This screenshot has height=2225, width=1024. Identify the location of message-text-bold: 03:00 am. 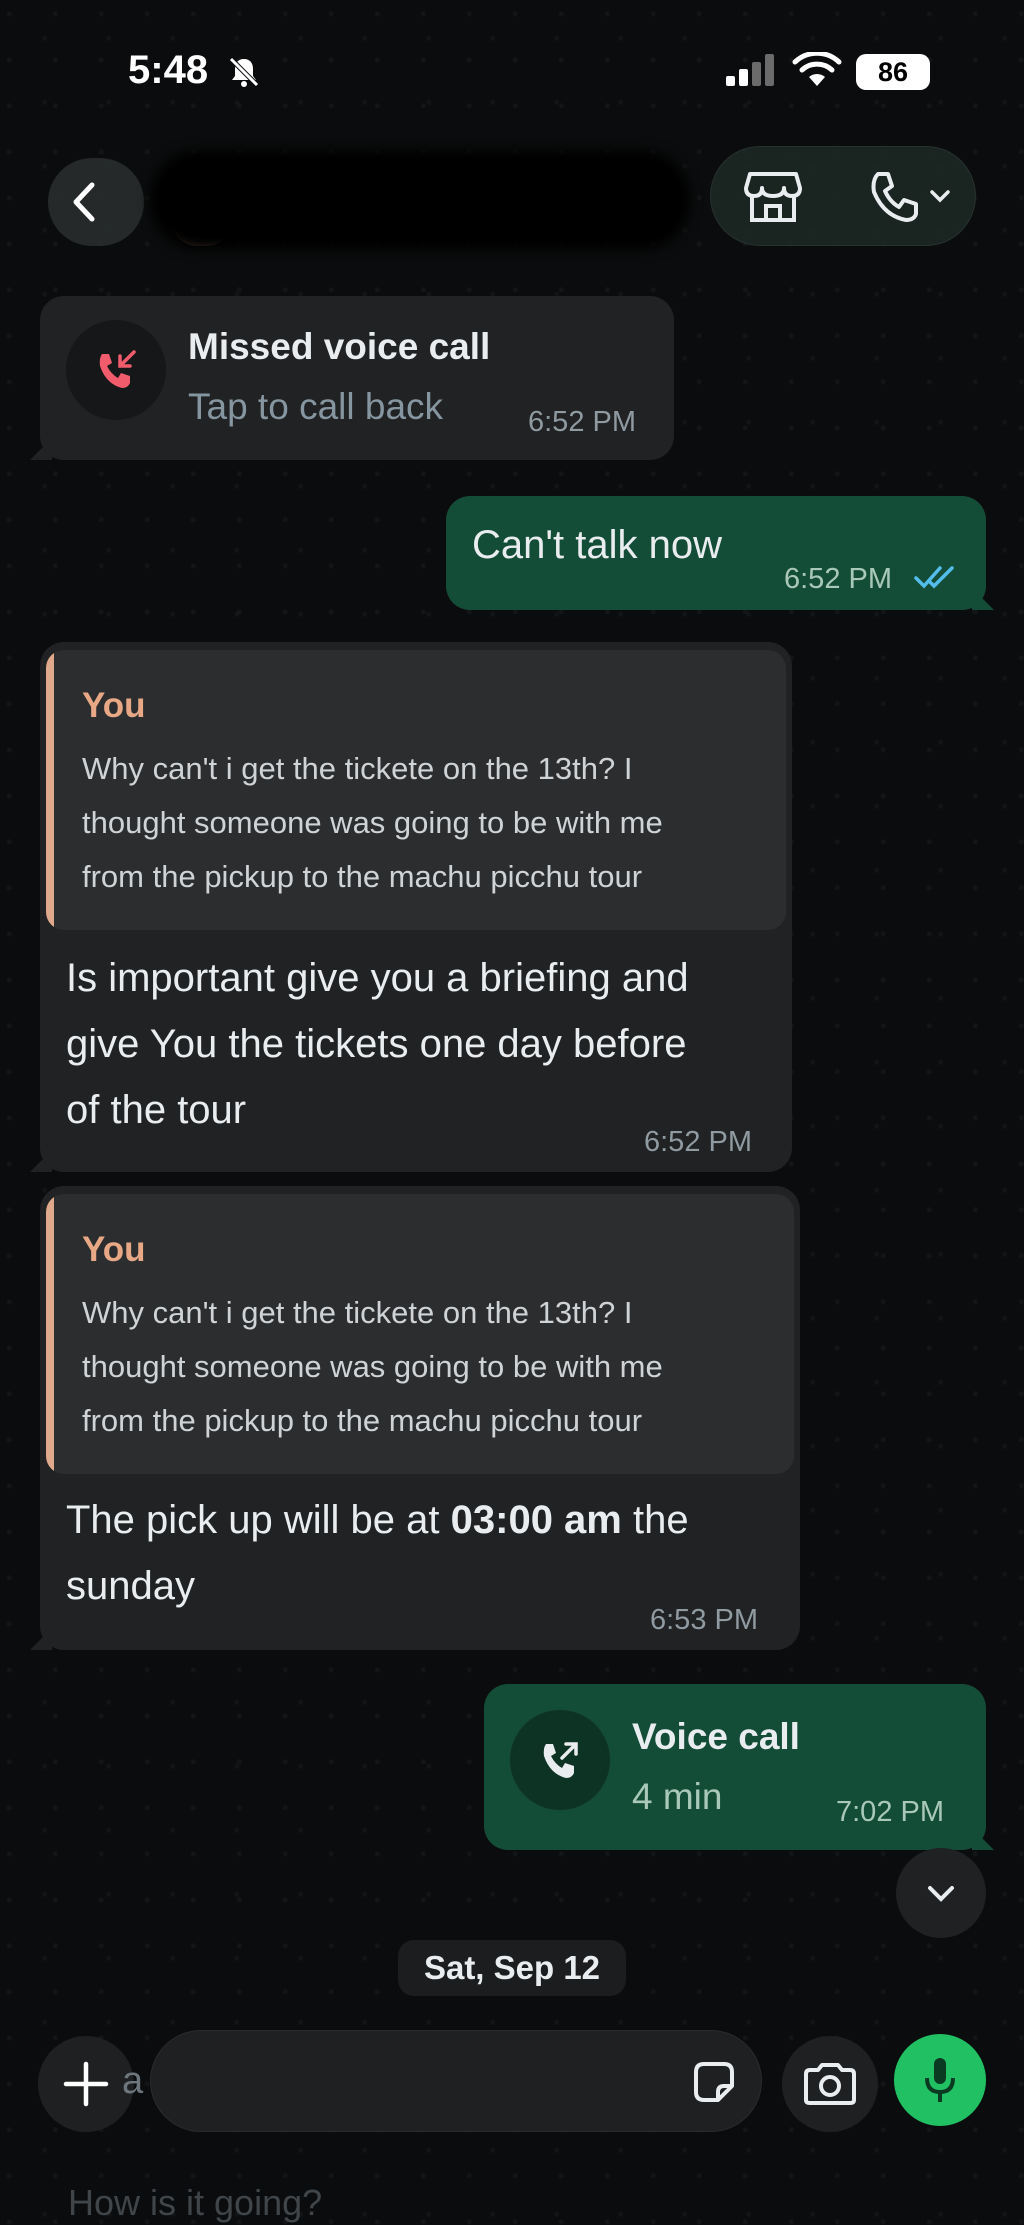
(536, 1520).